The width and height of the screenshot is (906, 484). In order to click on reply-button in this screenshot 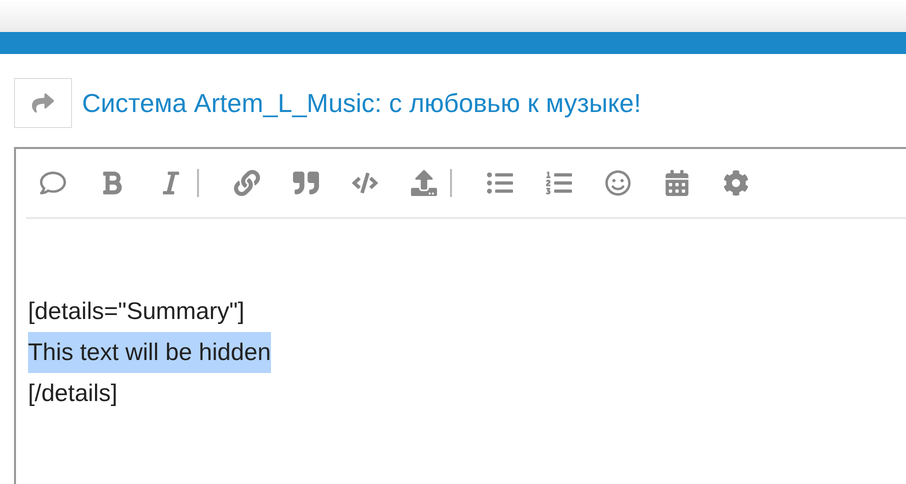, I will do `click(43, 103)`.